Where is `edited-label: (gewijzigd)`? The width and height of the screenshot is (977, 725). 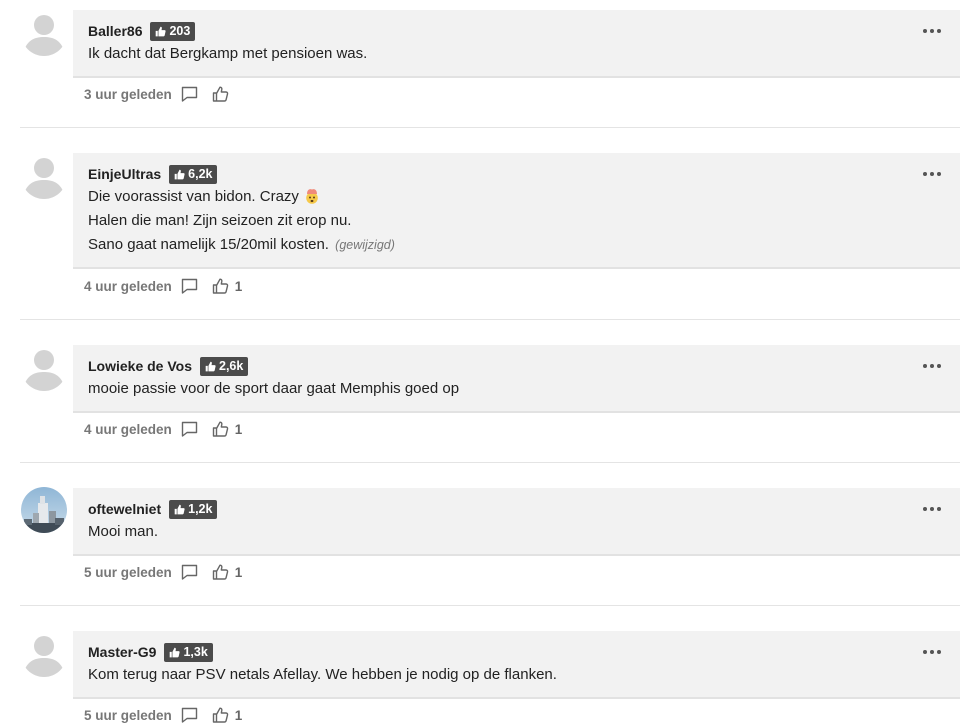
edited-label: (gewijzigd) is located at coordinates (365, 245).